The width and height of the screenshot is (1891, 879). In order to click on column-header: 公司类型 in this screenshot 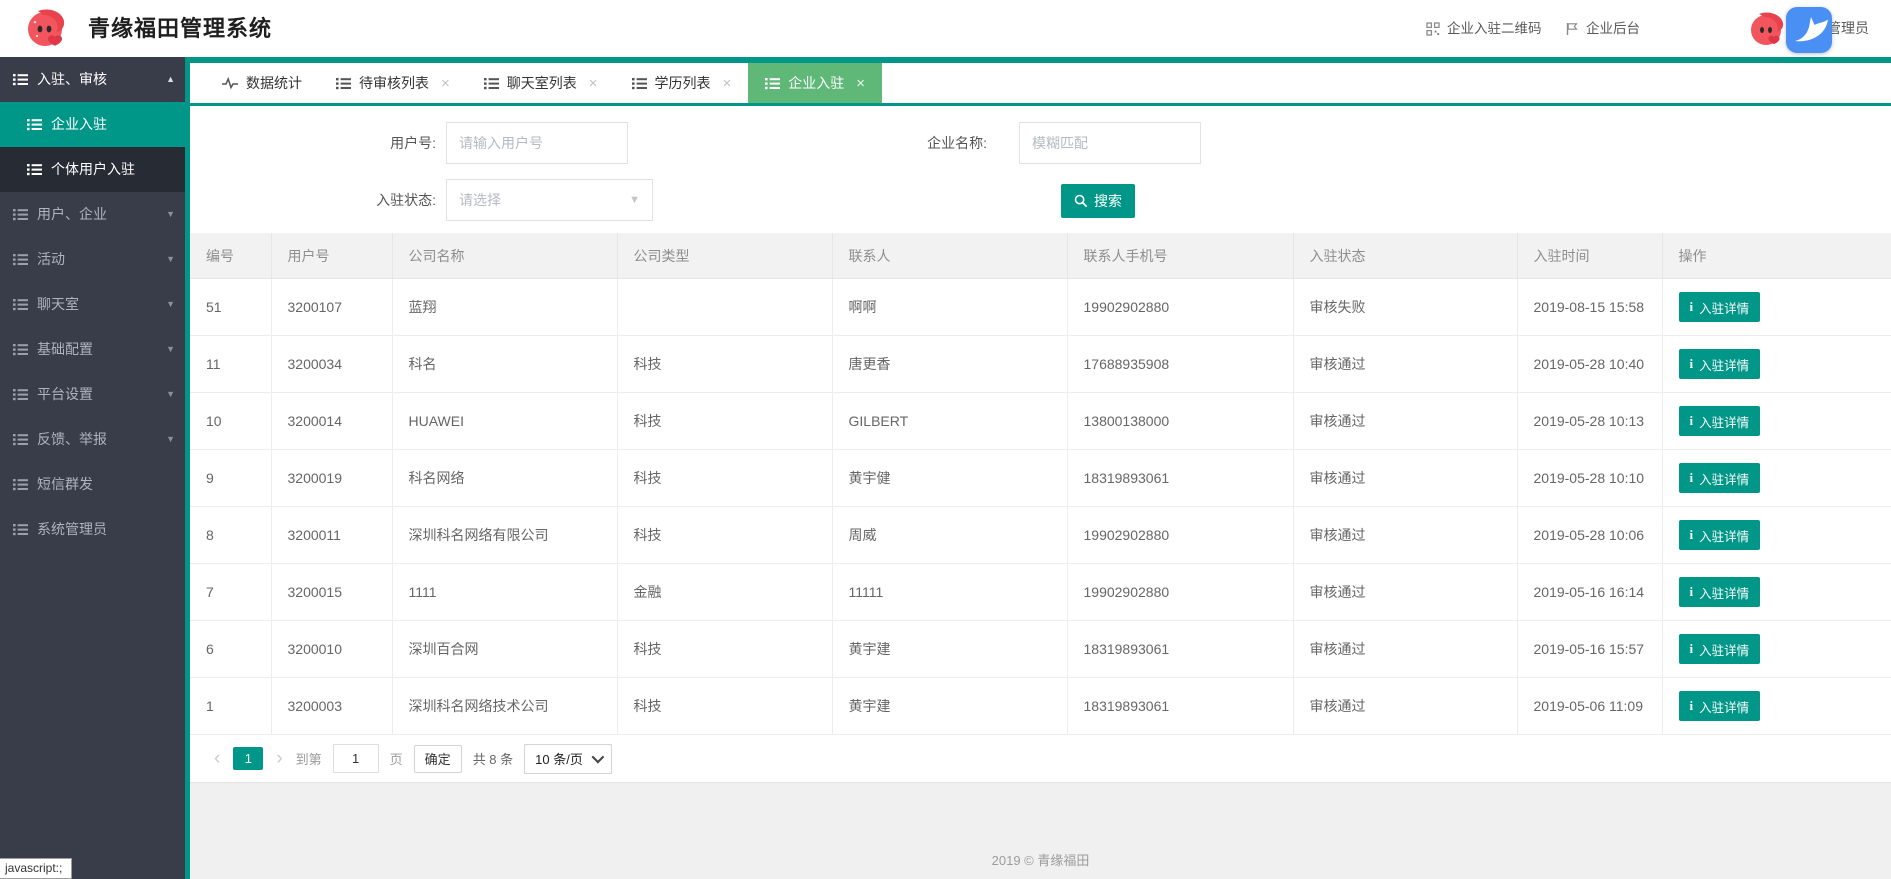, I will do `click(725, 256)`.